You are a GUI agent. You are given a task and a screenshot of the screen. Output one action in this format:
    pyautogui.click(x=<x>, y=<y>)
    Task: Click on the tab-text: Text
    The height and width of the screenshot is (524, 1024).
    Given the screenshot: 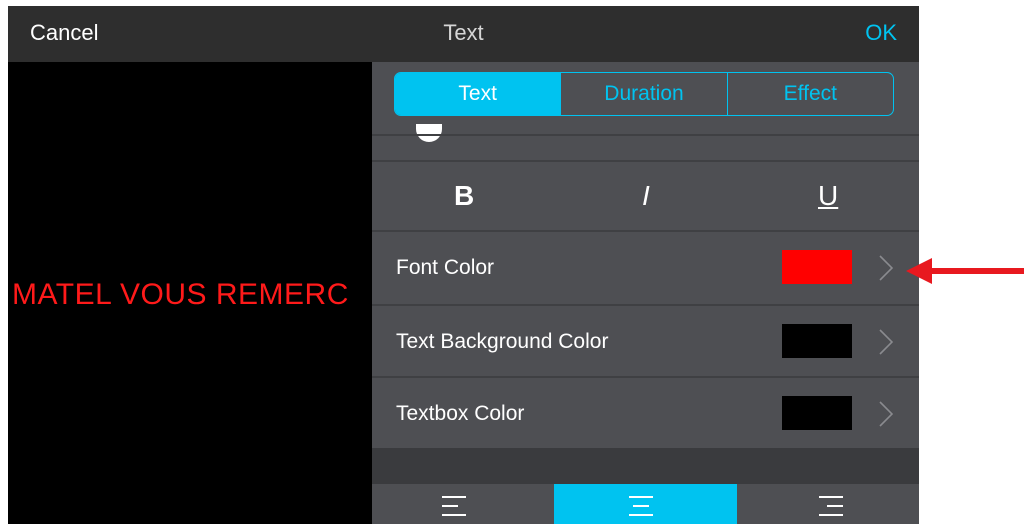 What is the action you would take?
    pyautogui.click(x=478, y=94)
    